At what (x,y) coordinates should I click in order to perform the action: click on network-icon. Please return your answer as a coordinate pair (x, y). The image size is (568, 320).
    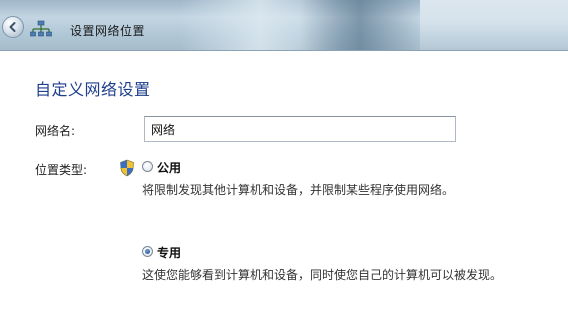
    Looking at the image, I should click on (41, 28).